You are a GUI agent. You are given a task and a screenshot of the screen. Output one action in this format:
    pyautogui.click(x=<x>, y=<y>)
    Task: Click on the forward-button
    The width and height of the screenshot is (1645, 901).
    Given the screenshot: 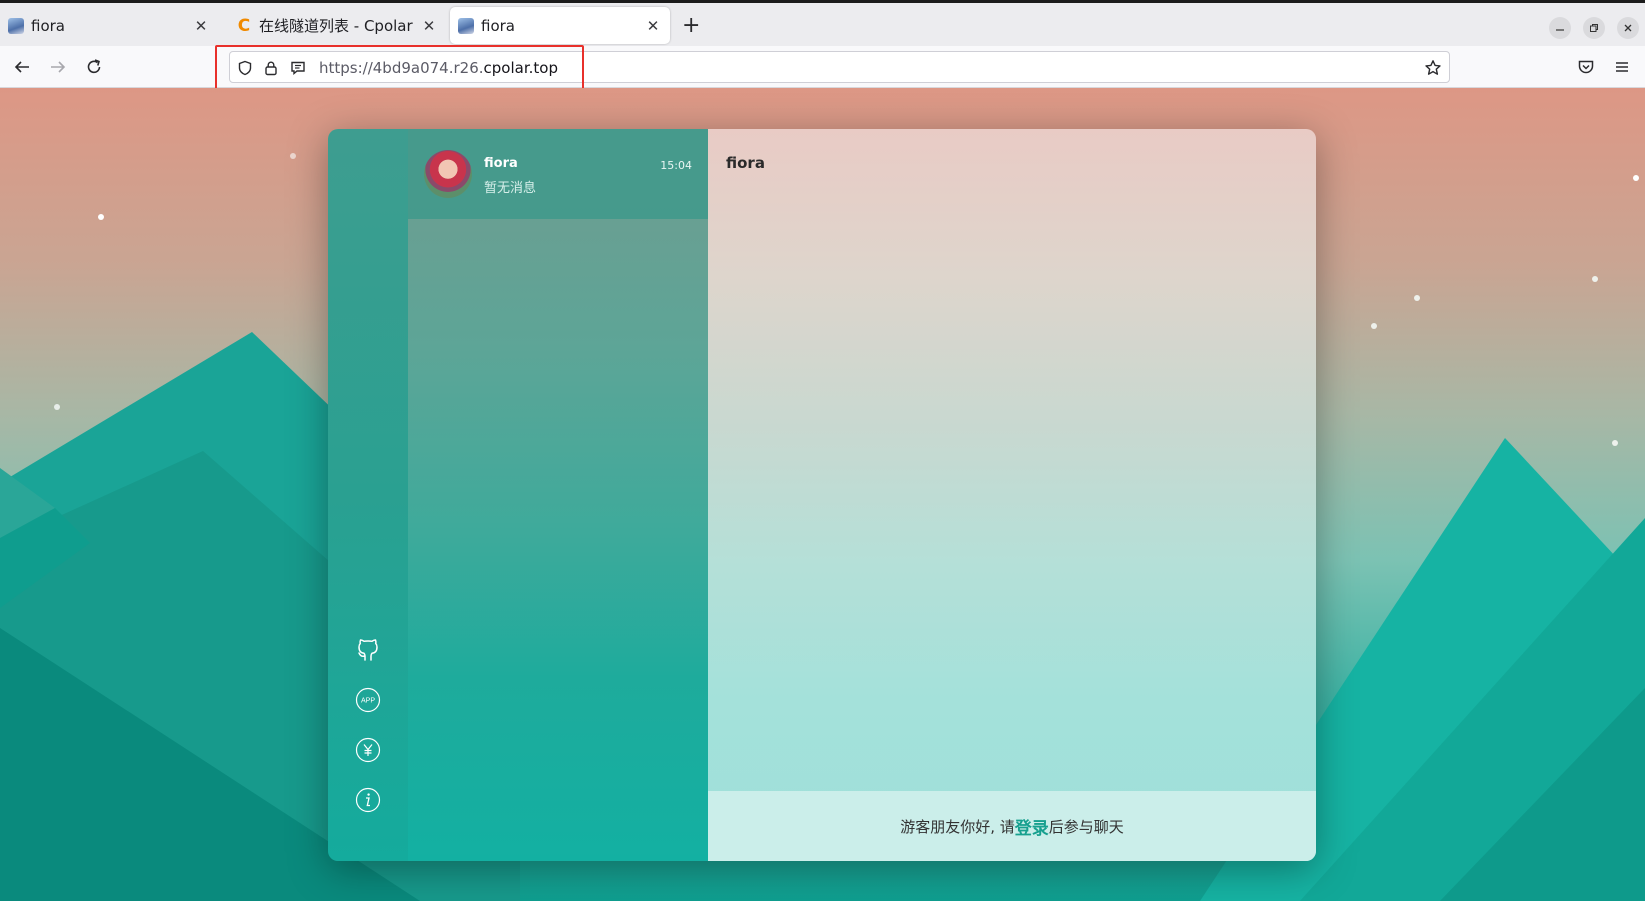 What is the action you would take?
    pyautogui.click(x=58, y=67)
    